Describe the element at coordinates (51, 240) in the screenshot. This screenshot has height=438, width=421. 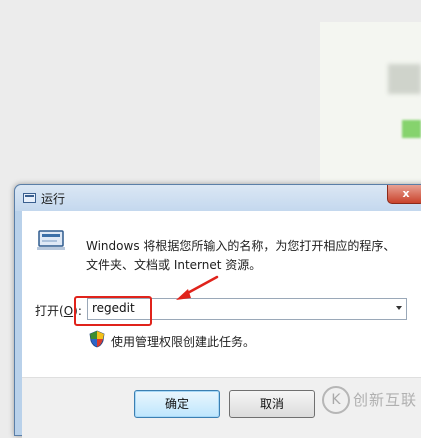
I see `run-dialog-icon` at that location.